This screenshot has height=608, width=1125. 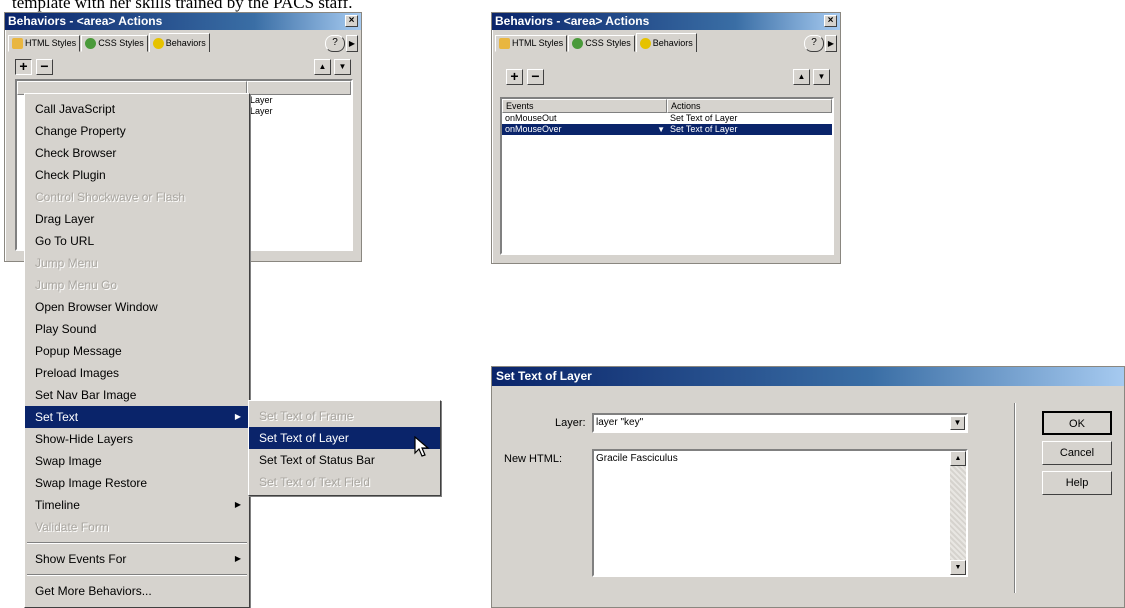 What do you see at coordinates (137, 373) in the screenshot?
I see `menu-item: Preload Images` at bounding box center [137, 373].